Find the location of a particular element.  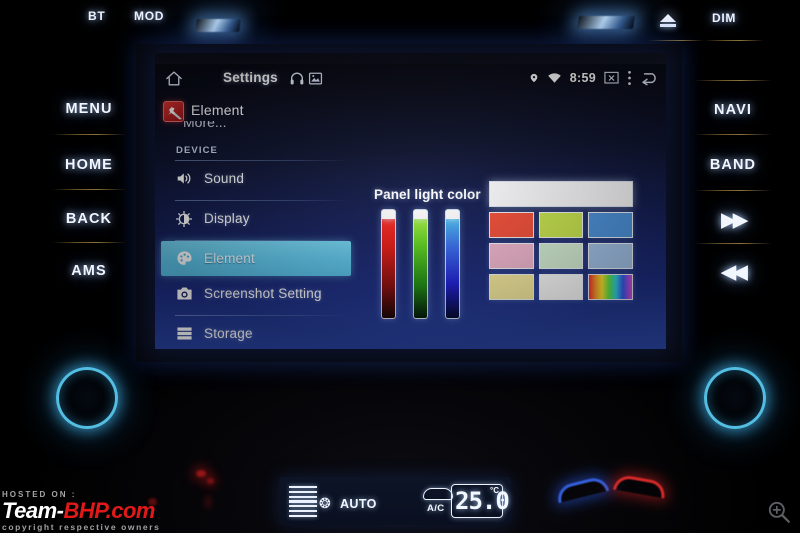

panel-light-color-title: Panel light color is located at coordinates (427, 194).